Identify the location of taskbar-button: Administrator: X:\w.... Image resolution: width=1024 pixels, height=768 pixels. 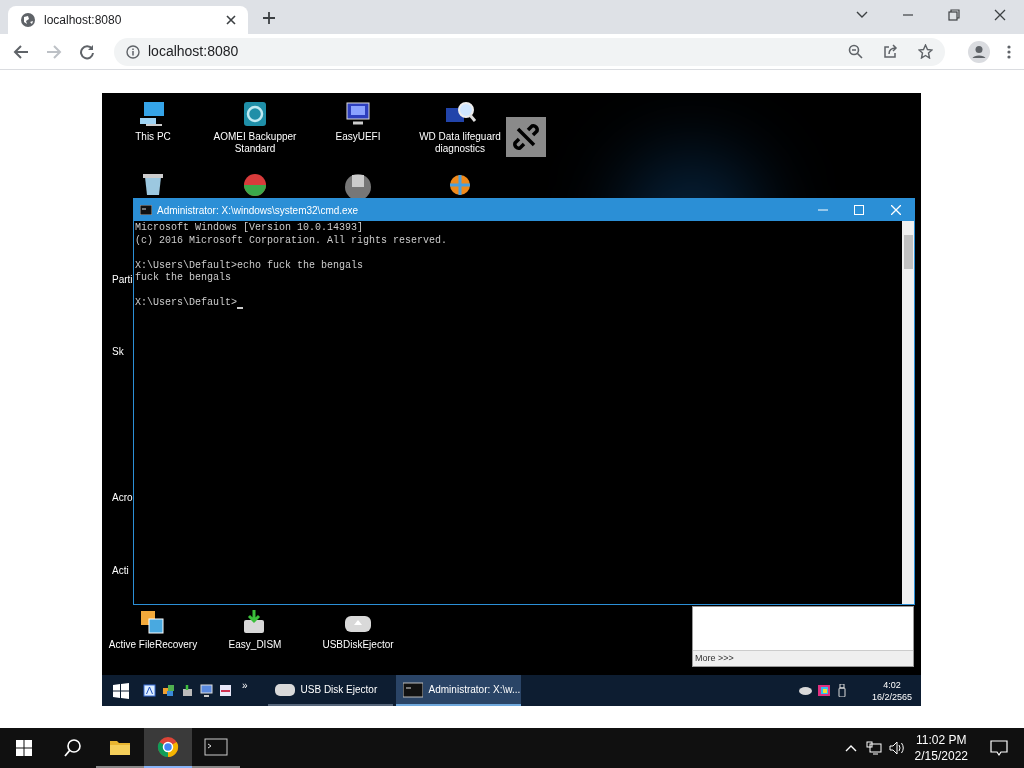
(458, 690).